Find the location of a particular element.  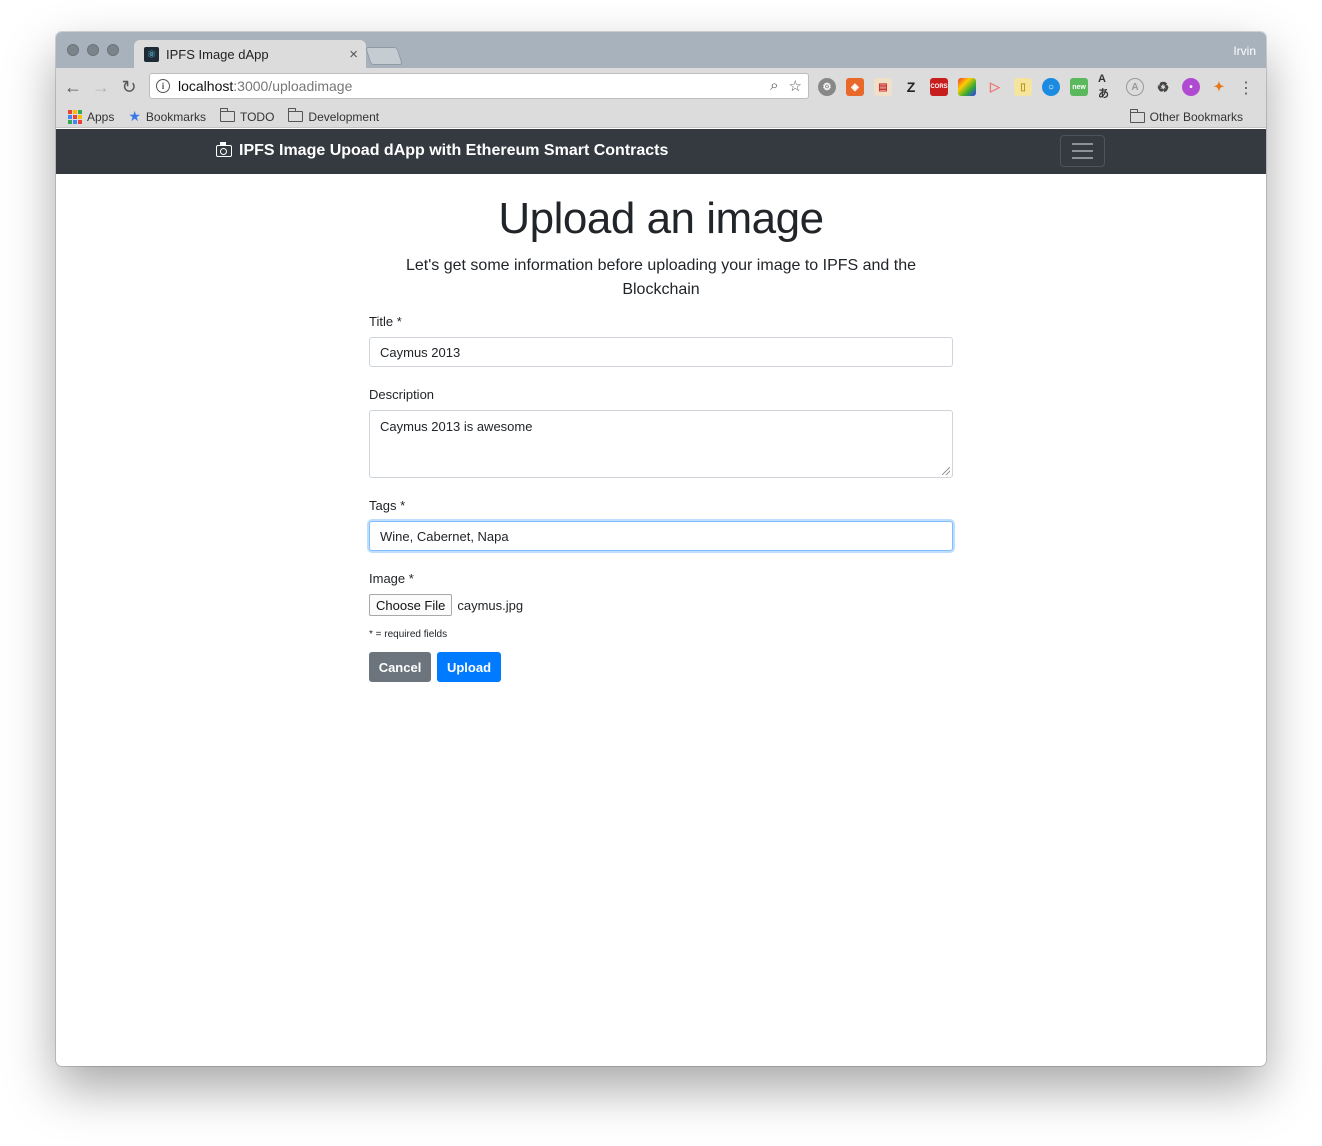

bookmark-todo: TODO is located at coordinates (247, 116).